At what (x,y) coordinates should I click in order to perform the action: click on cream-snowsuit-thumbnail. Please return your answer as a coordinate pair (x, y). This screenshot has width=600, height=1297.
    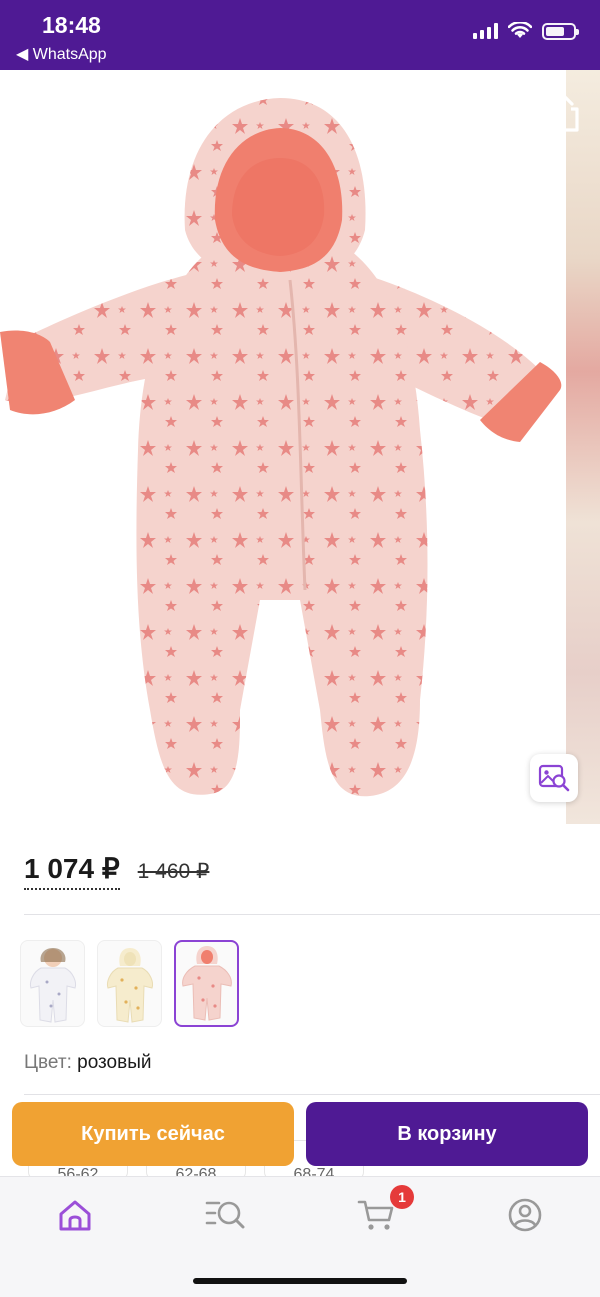
    Looking at the image, I should click on (129, 985).